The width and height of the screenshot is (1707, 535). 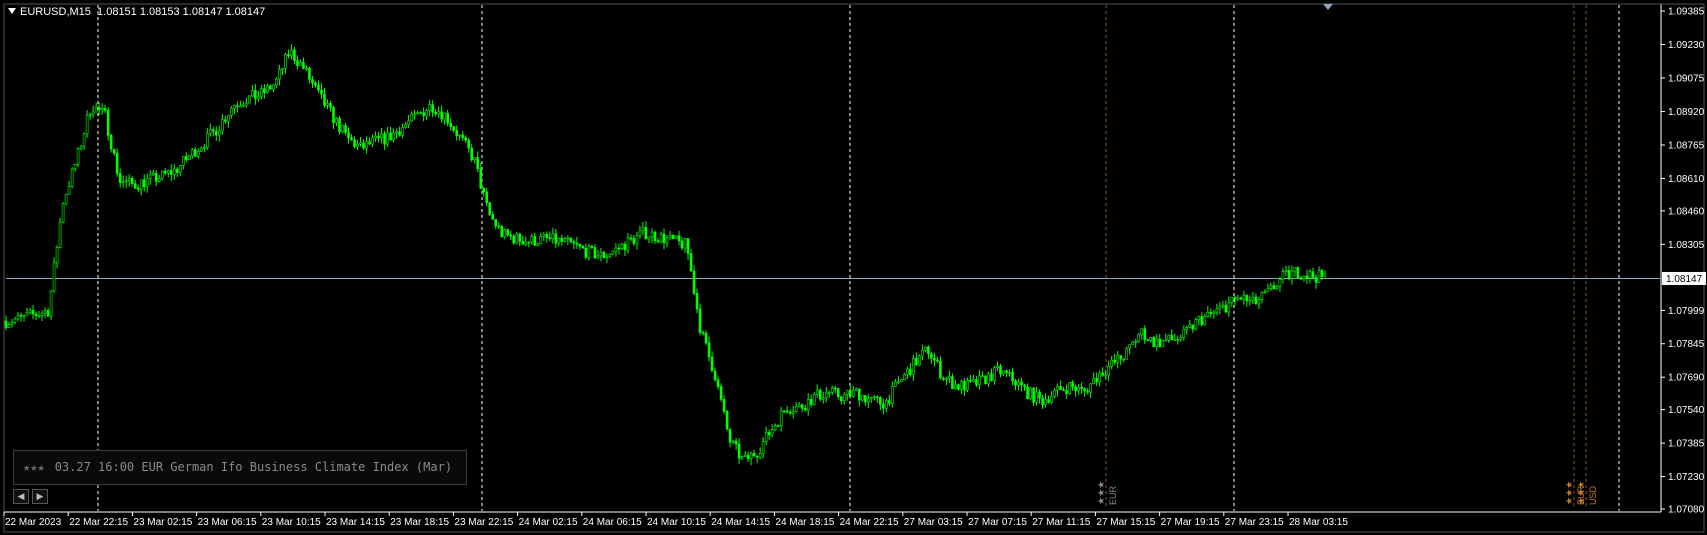 What do you see at coordinates (1686, 410) in the screenshot?
I see `y-tick-label: 1.07540` at bounding box center [1686, 410].